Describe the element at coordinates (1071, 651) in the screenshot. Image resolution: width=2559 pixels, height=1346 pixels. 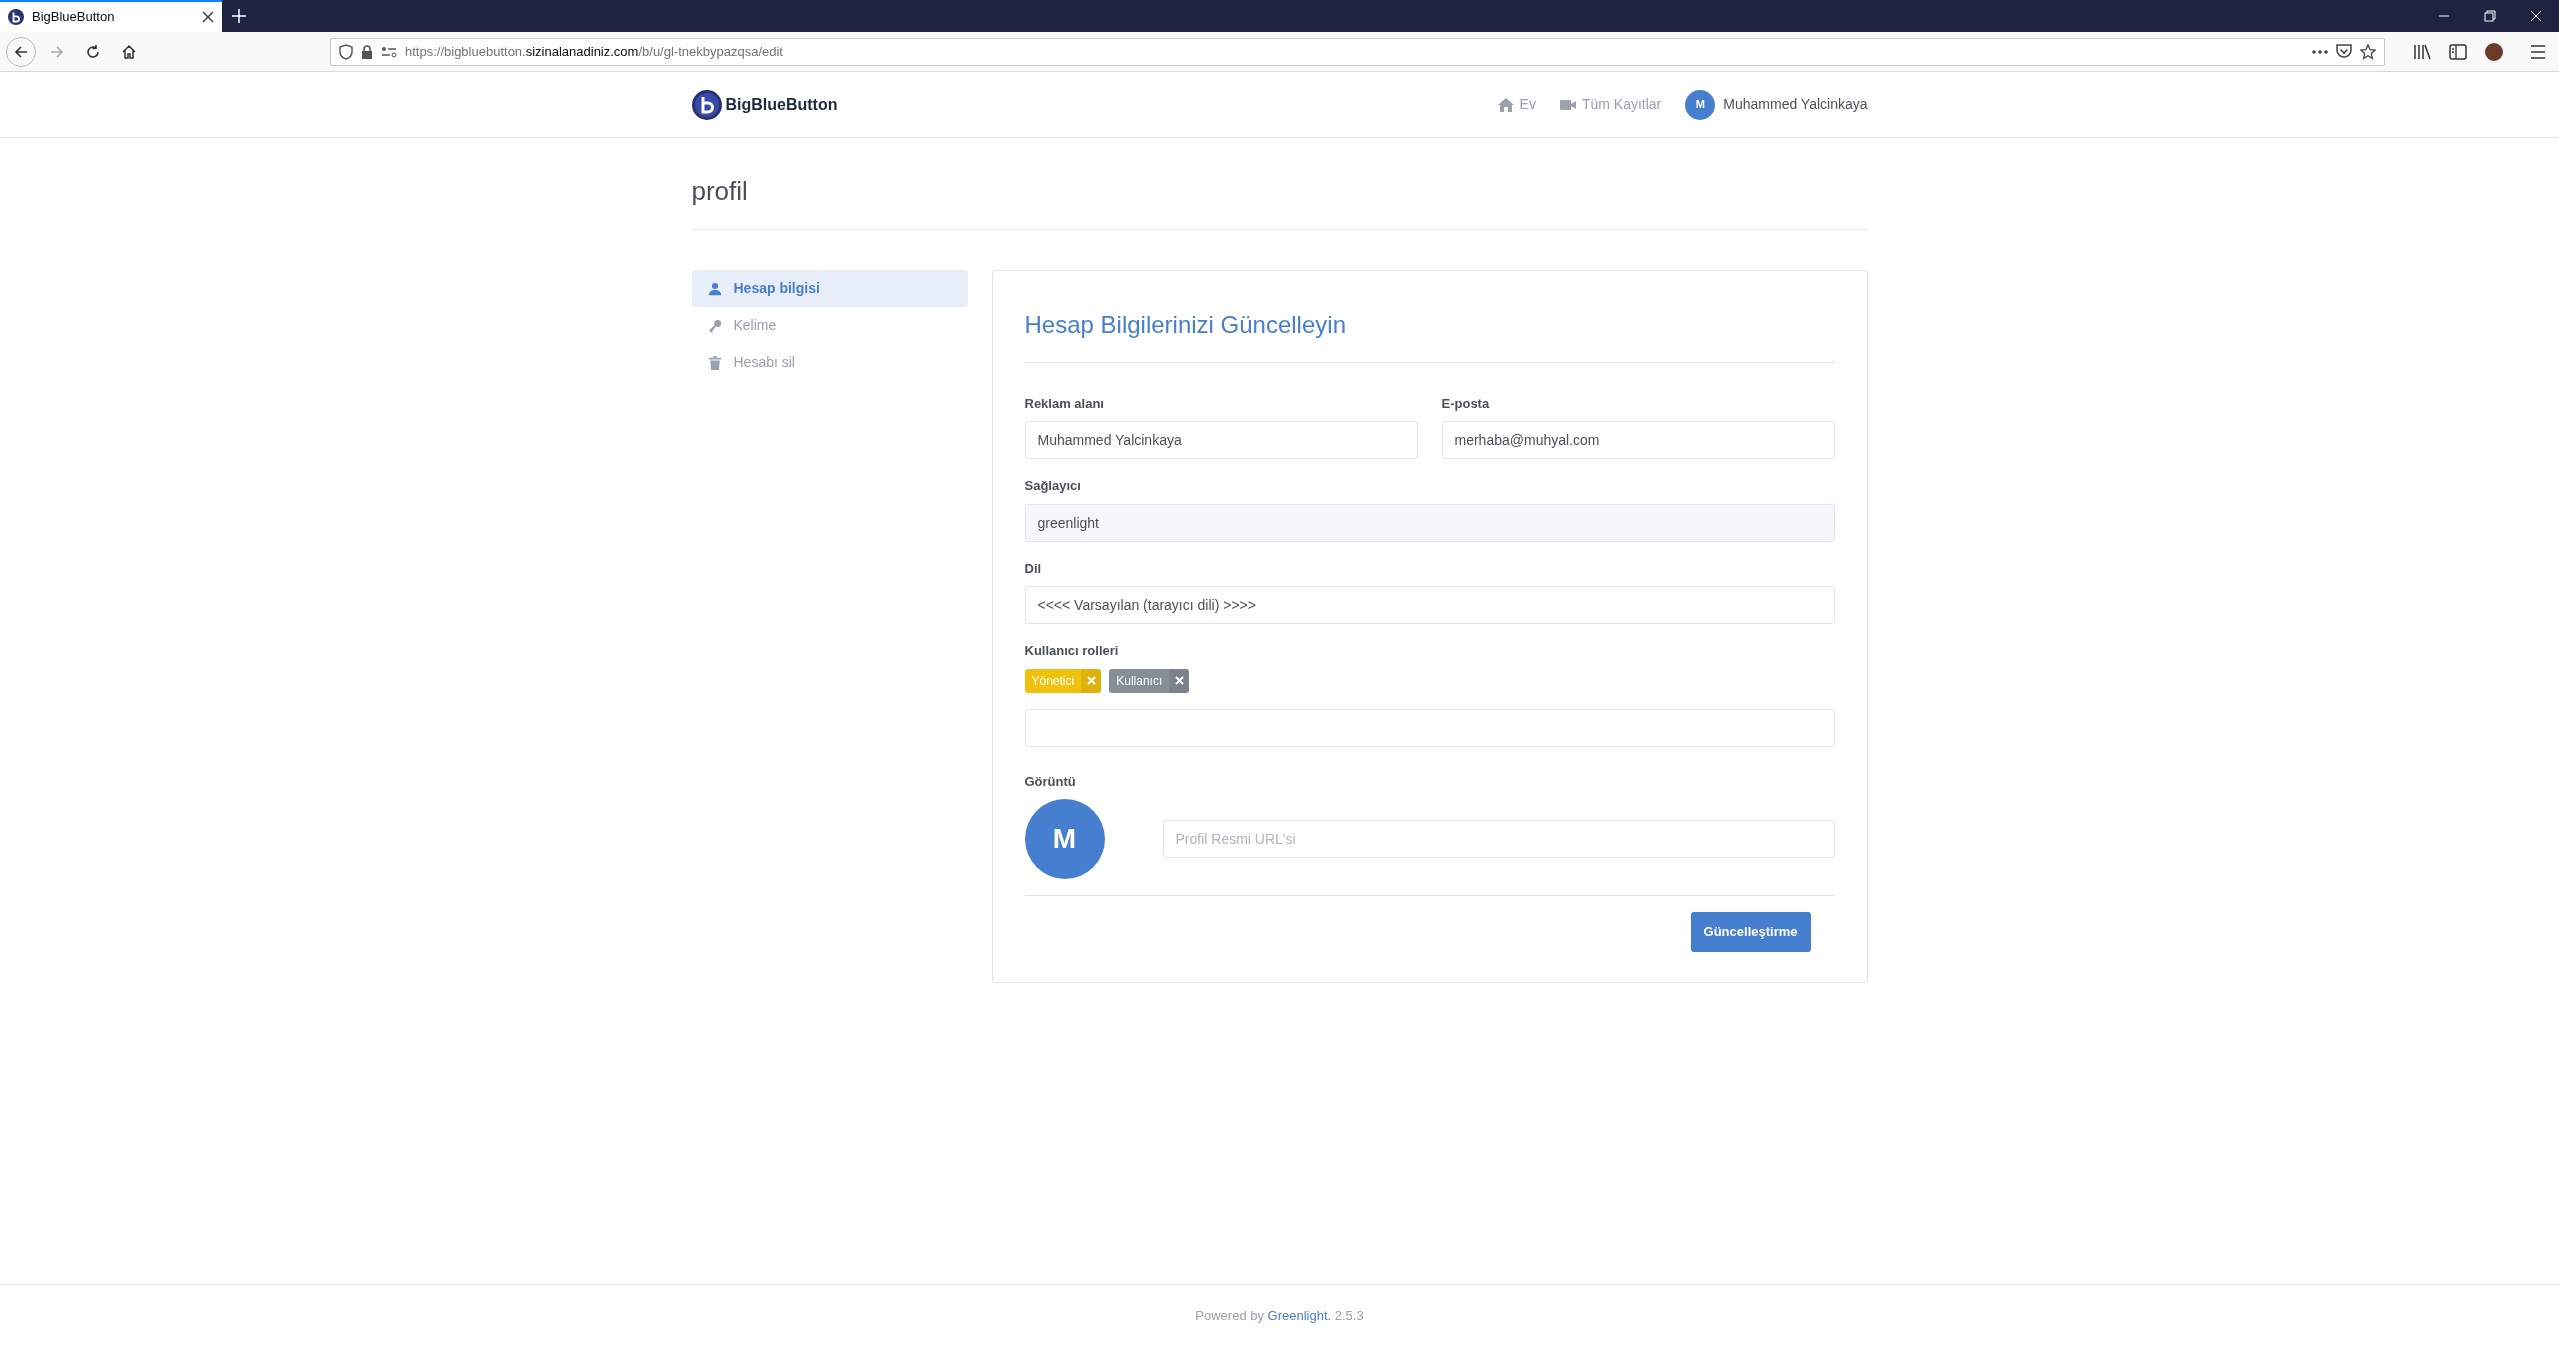
I see `field-label: Kullanıcı rolleri` at that location.